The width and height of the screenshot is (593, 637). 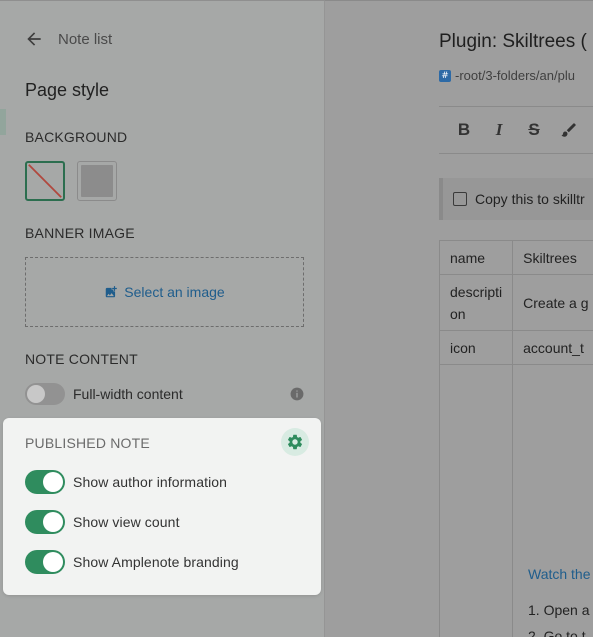 I want to click on page-style-heading: Page style, so click(x=67, y=90).